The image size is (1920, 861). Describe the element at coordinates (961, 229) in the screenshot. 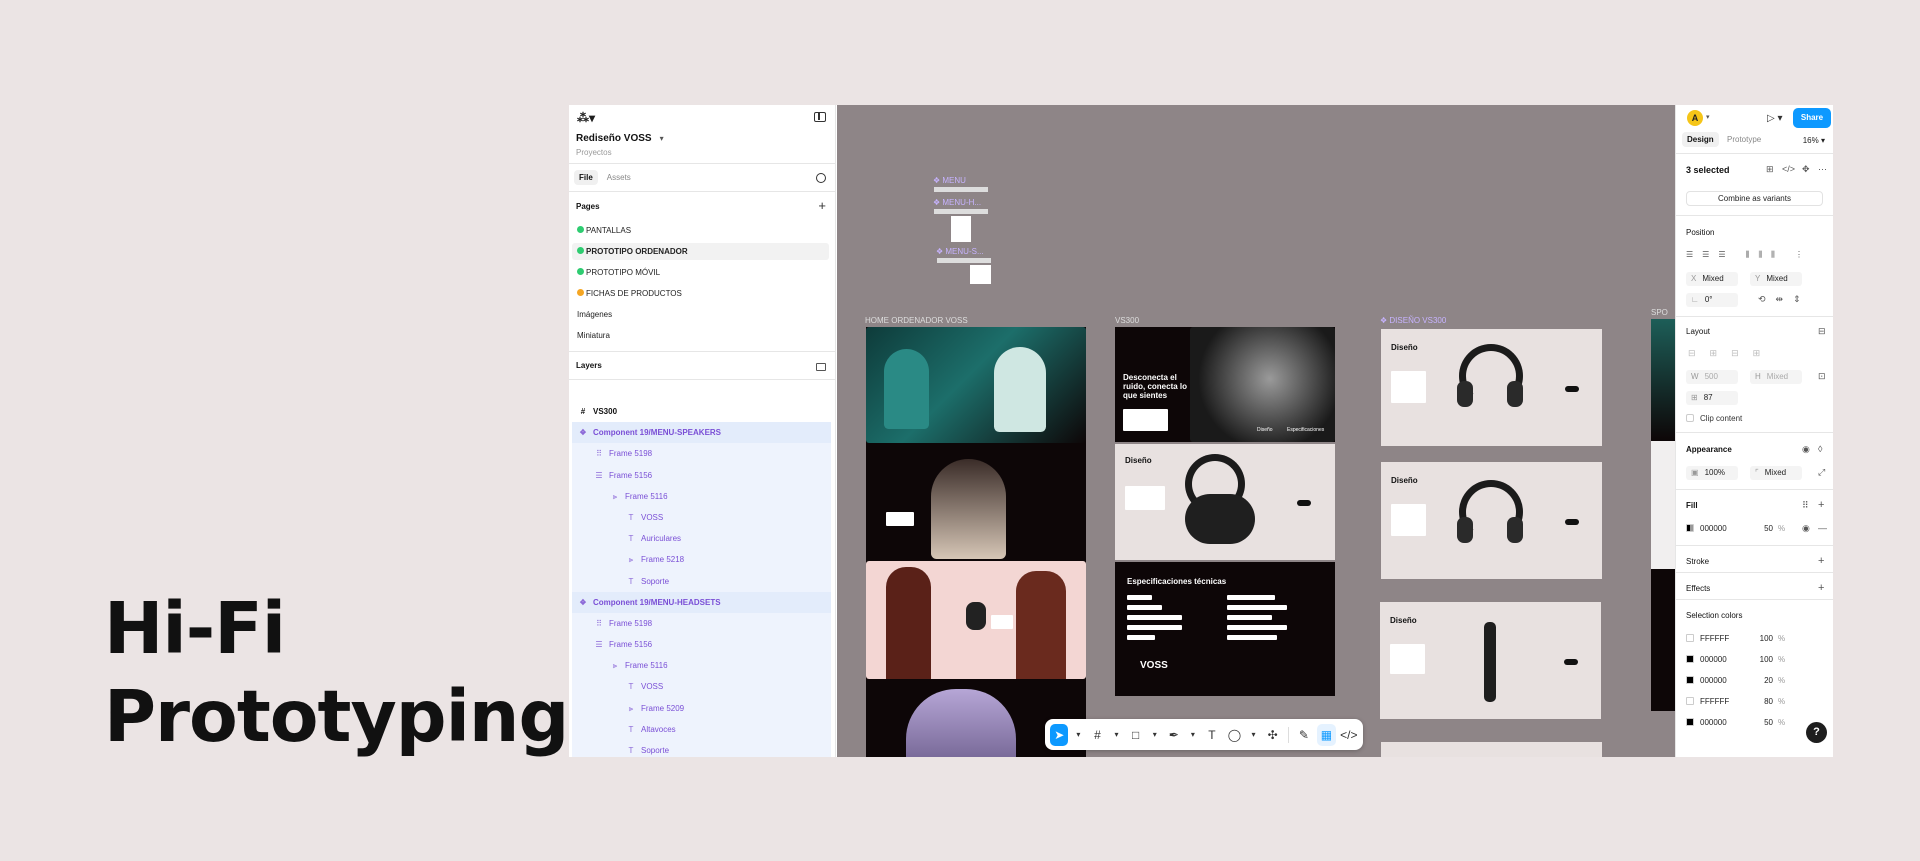

I see `menu-h-dropdown` at that location.